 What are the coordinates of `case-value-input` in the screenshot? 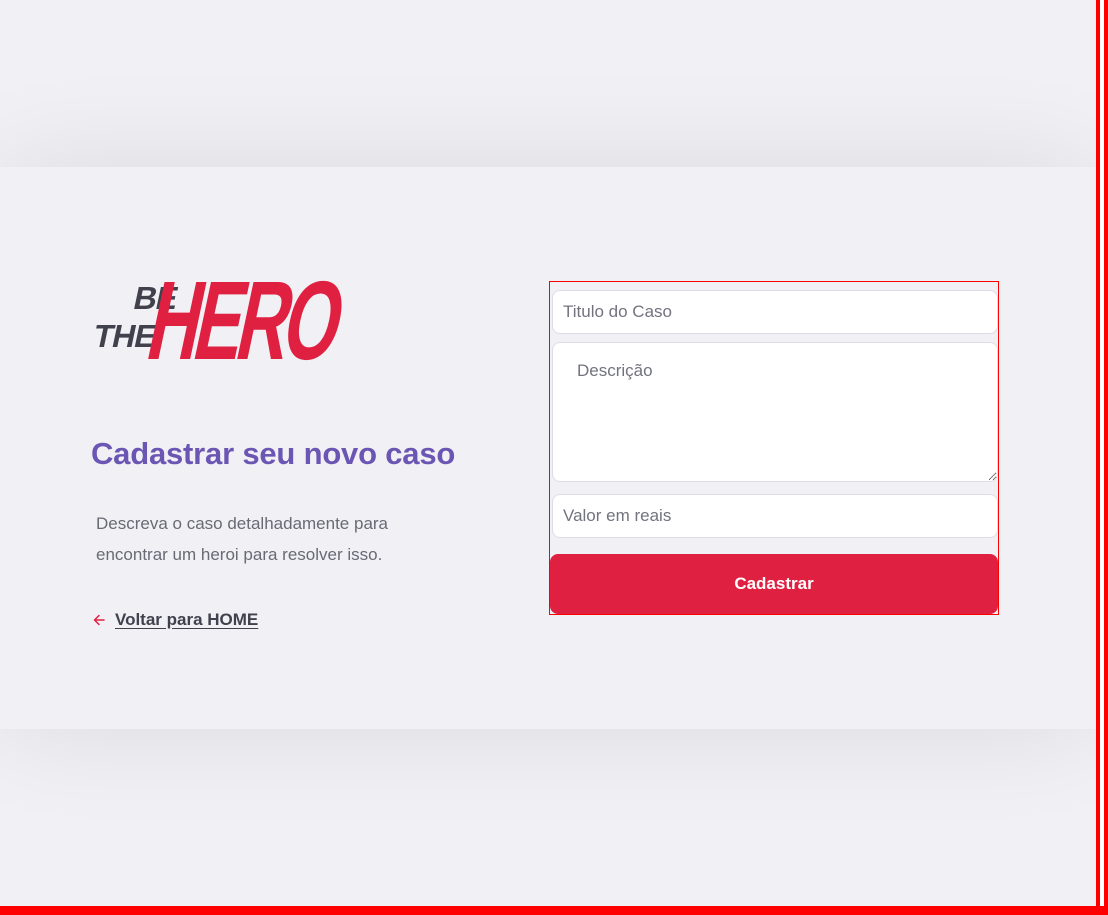 It's located at (775, 516).